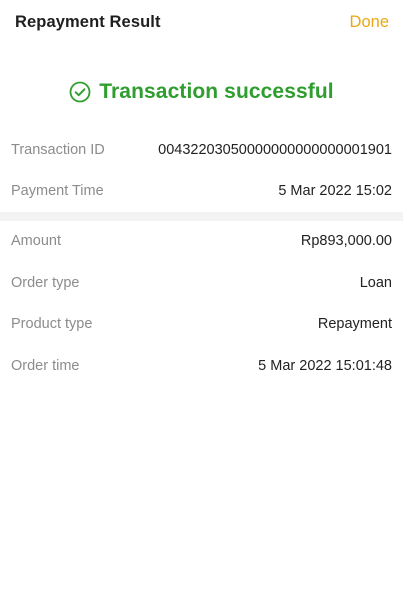  I want to click on order-type-label: Order type, so click(45, 283).